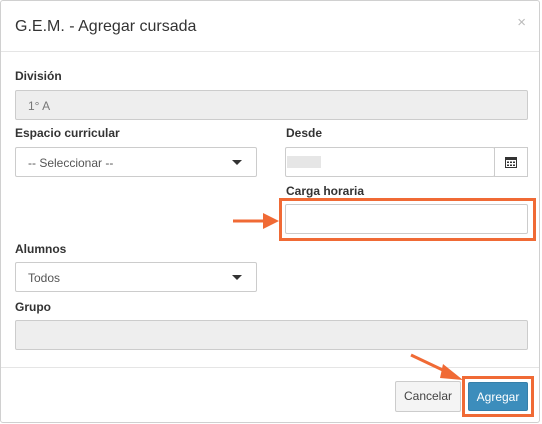  I want to click on desde-label: Desde, so click(304, 133).